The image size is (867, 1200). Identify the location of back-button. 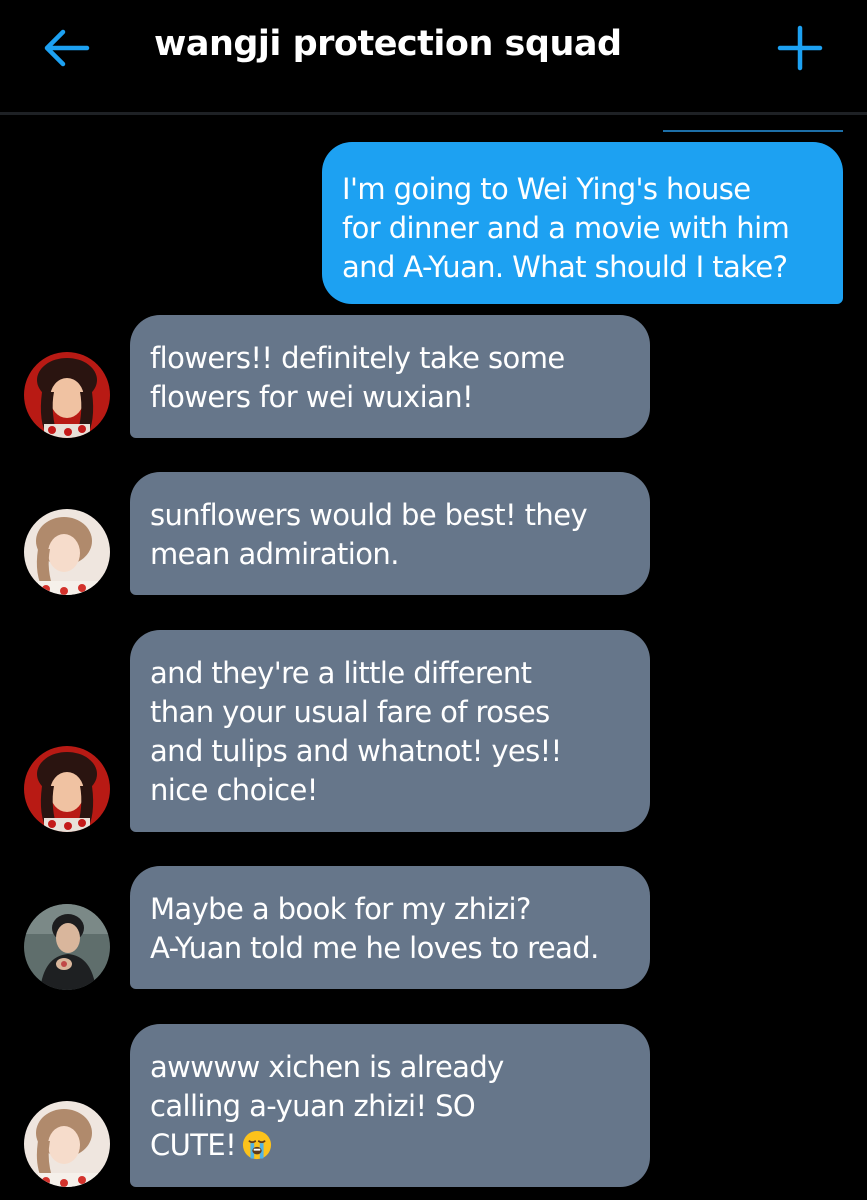
(66, 48).